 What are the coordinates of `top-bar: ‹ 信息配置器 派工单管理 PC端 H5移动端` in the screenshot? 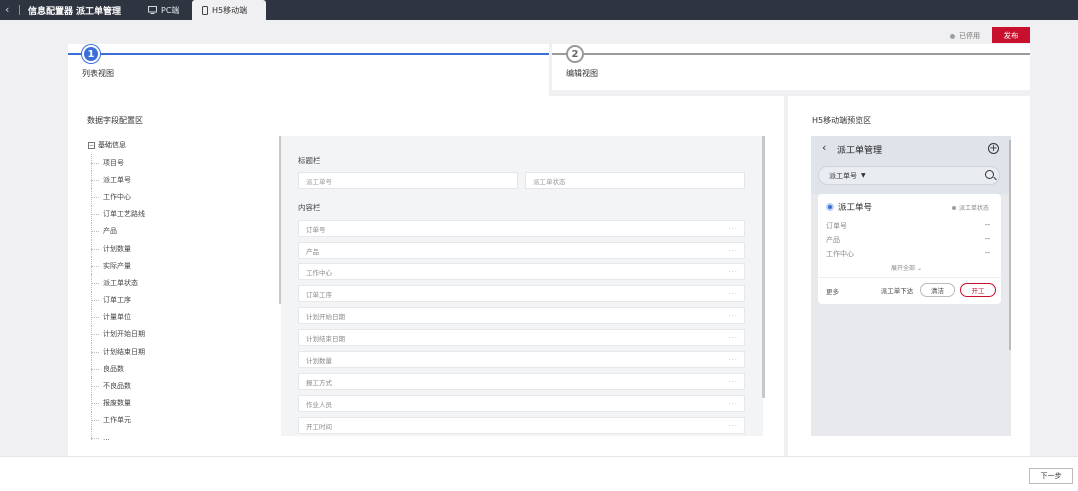 It's located at (539, 10).